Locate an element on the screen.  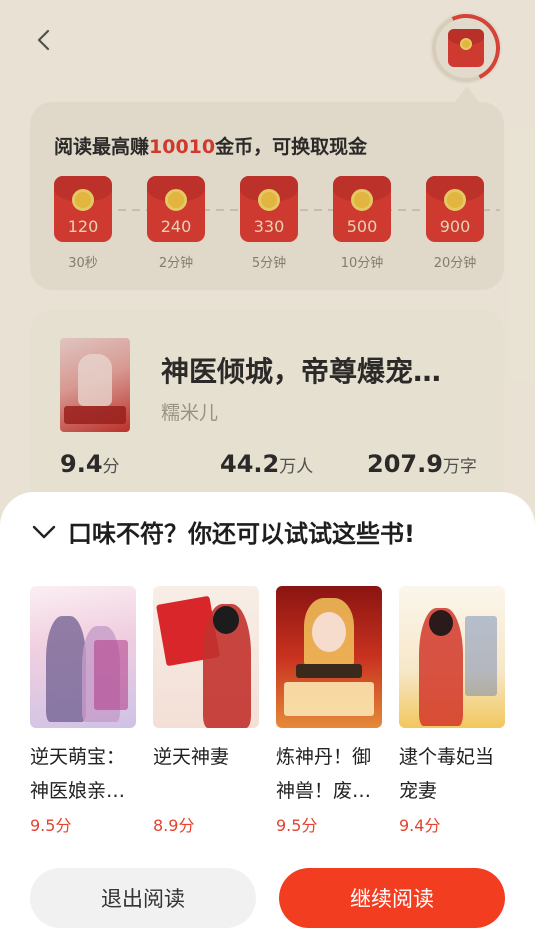
recommended-book-title: 逆天神妻 is located at coordinates (191, 757).